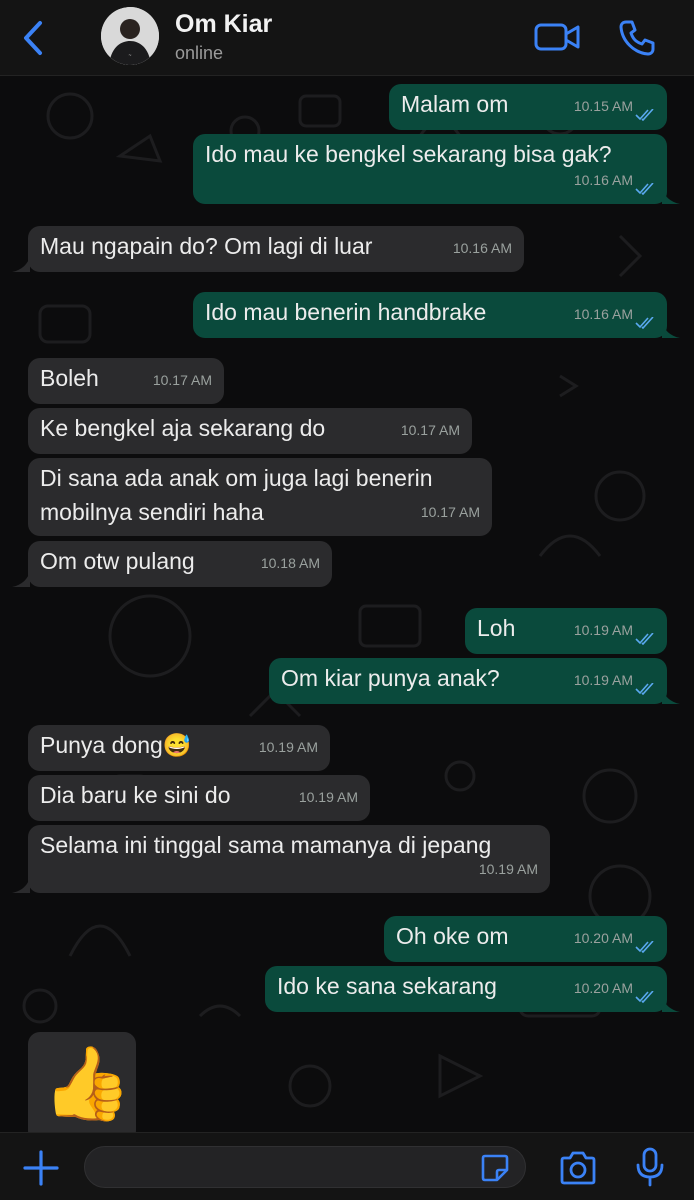 This screenshot has width=694, height=1200. What do you see at coordinates (305, 1167) in the screenshot?
I see `message-input` at bounding box center [305, 1167].